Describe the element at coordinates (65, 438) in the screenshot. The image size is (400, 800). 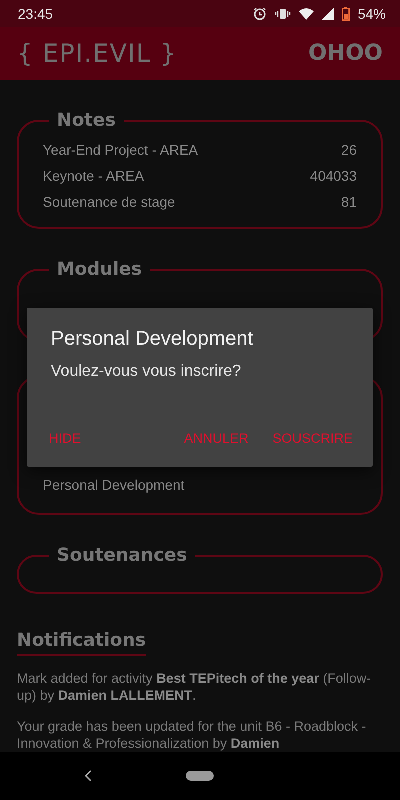
I see `dialog-button: HIDE` at that location.